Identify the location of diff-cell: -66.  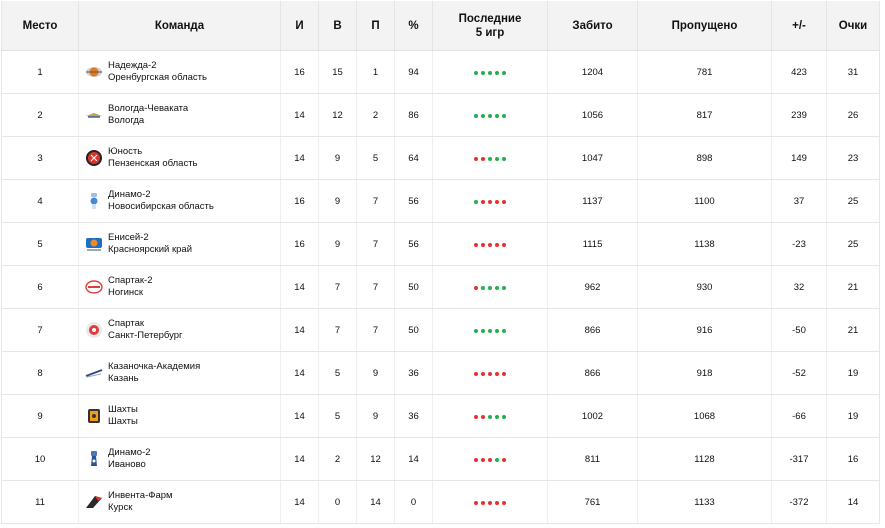
(799, 416).